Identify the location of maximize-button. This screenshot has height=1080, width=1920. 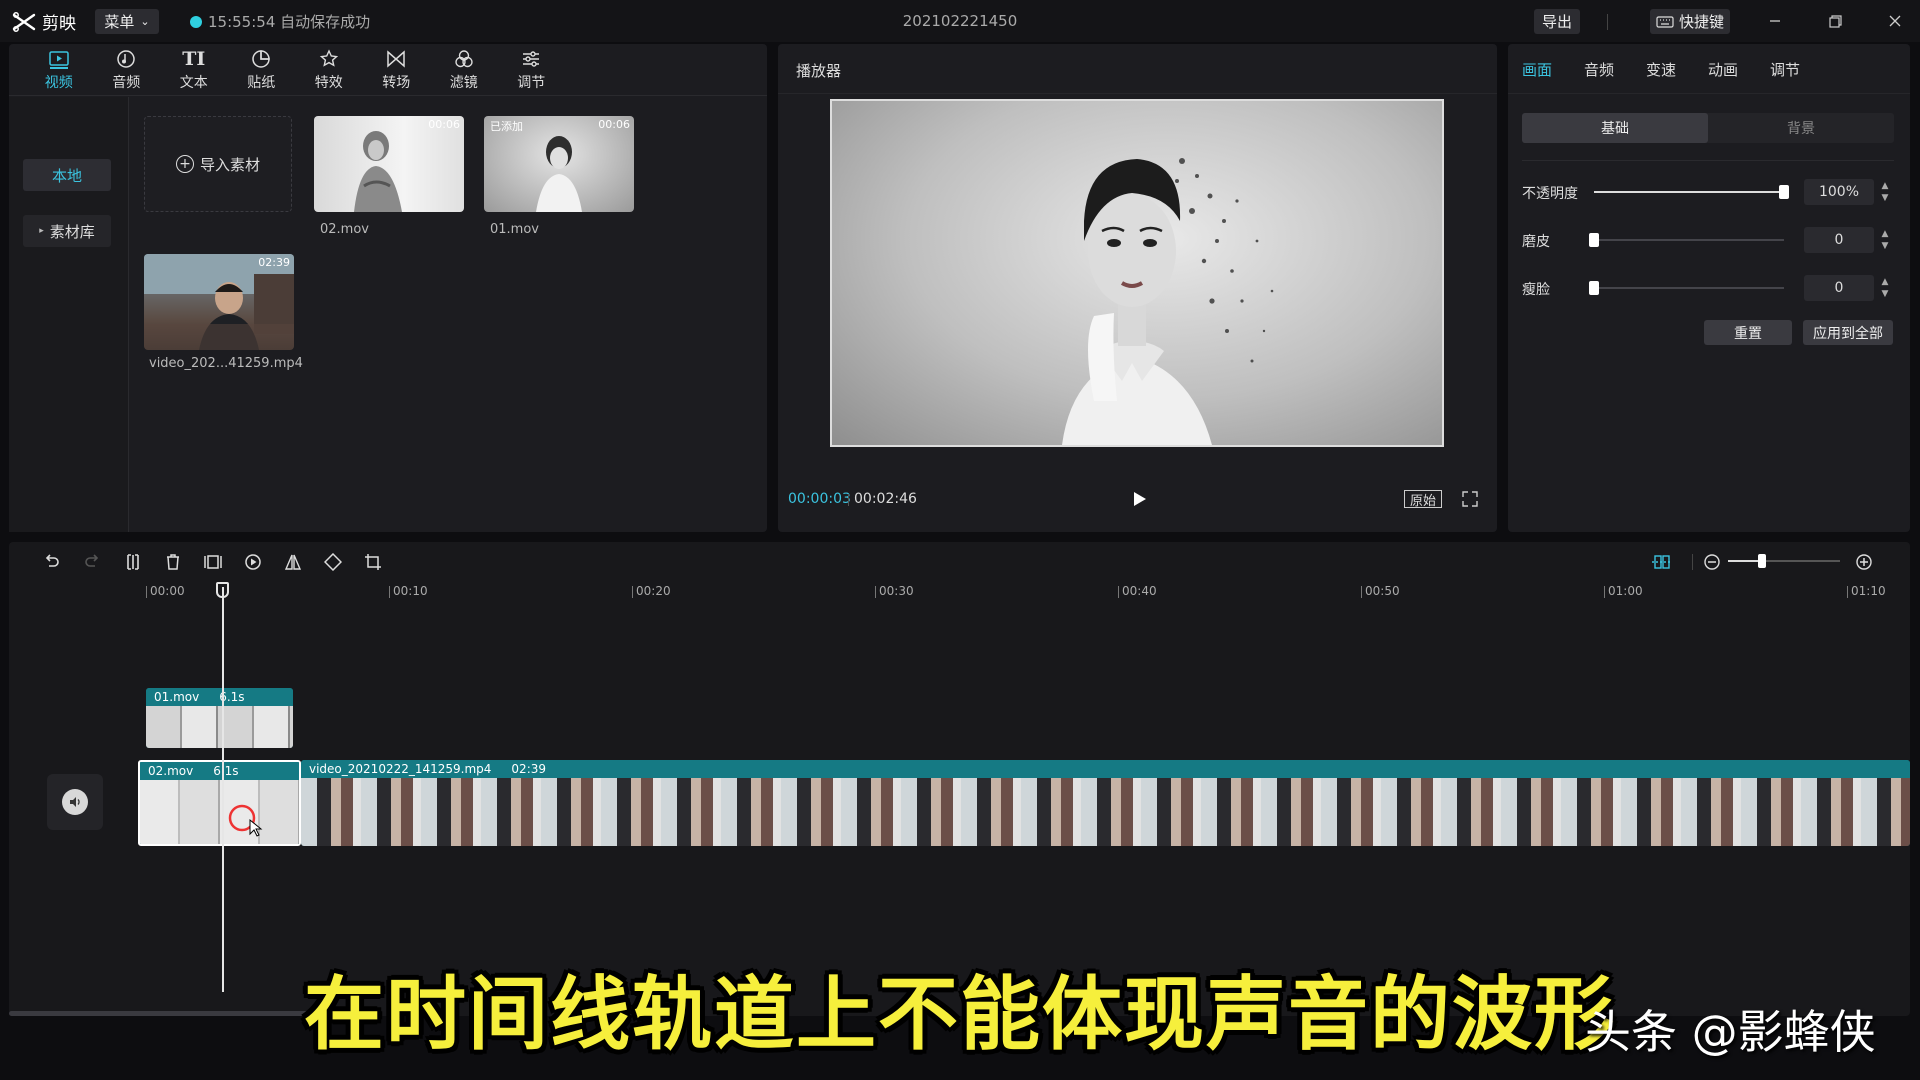
(1835, 21).